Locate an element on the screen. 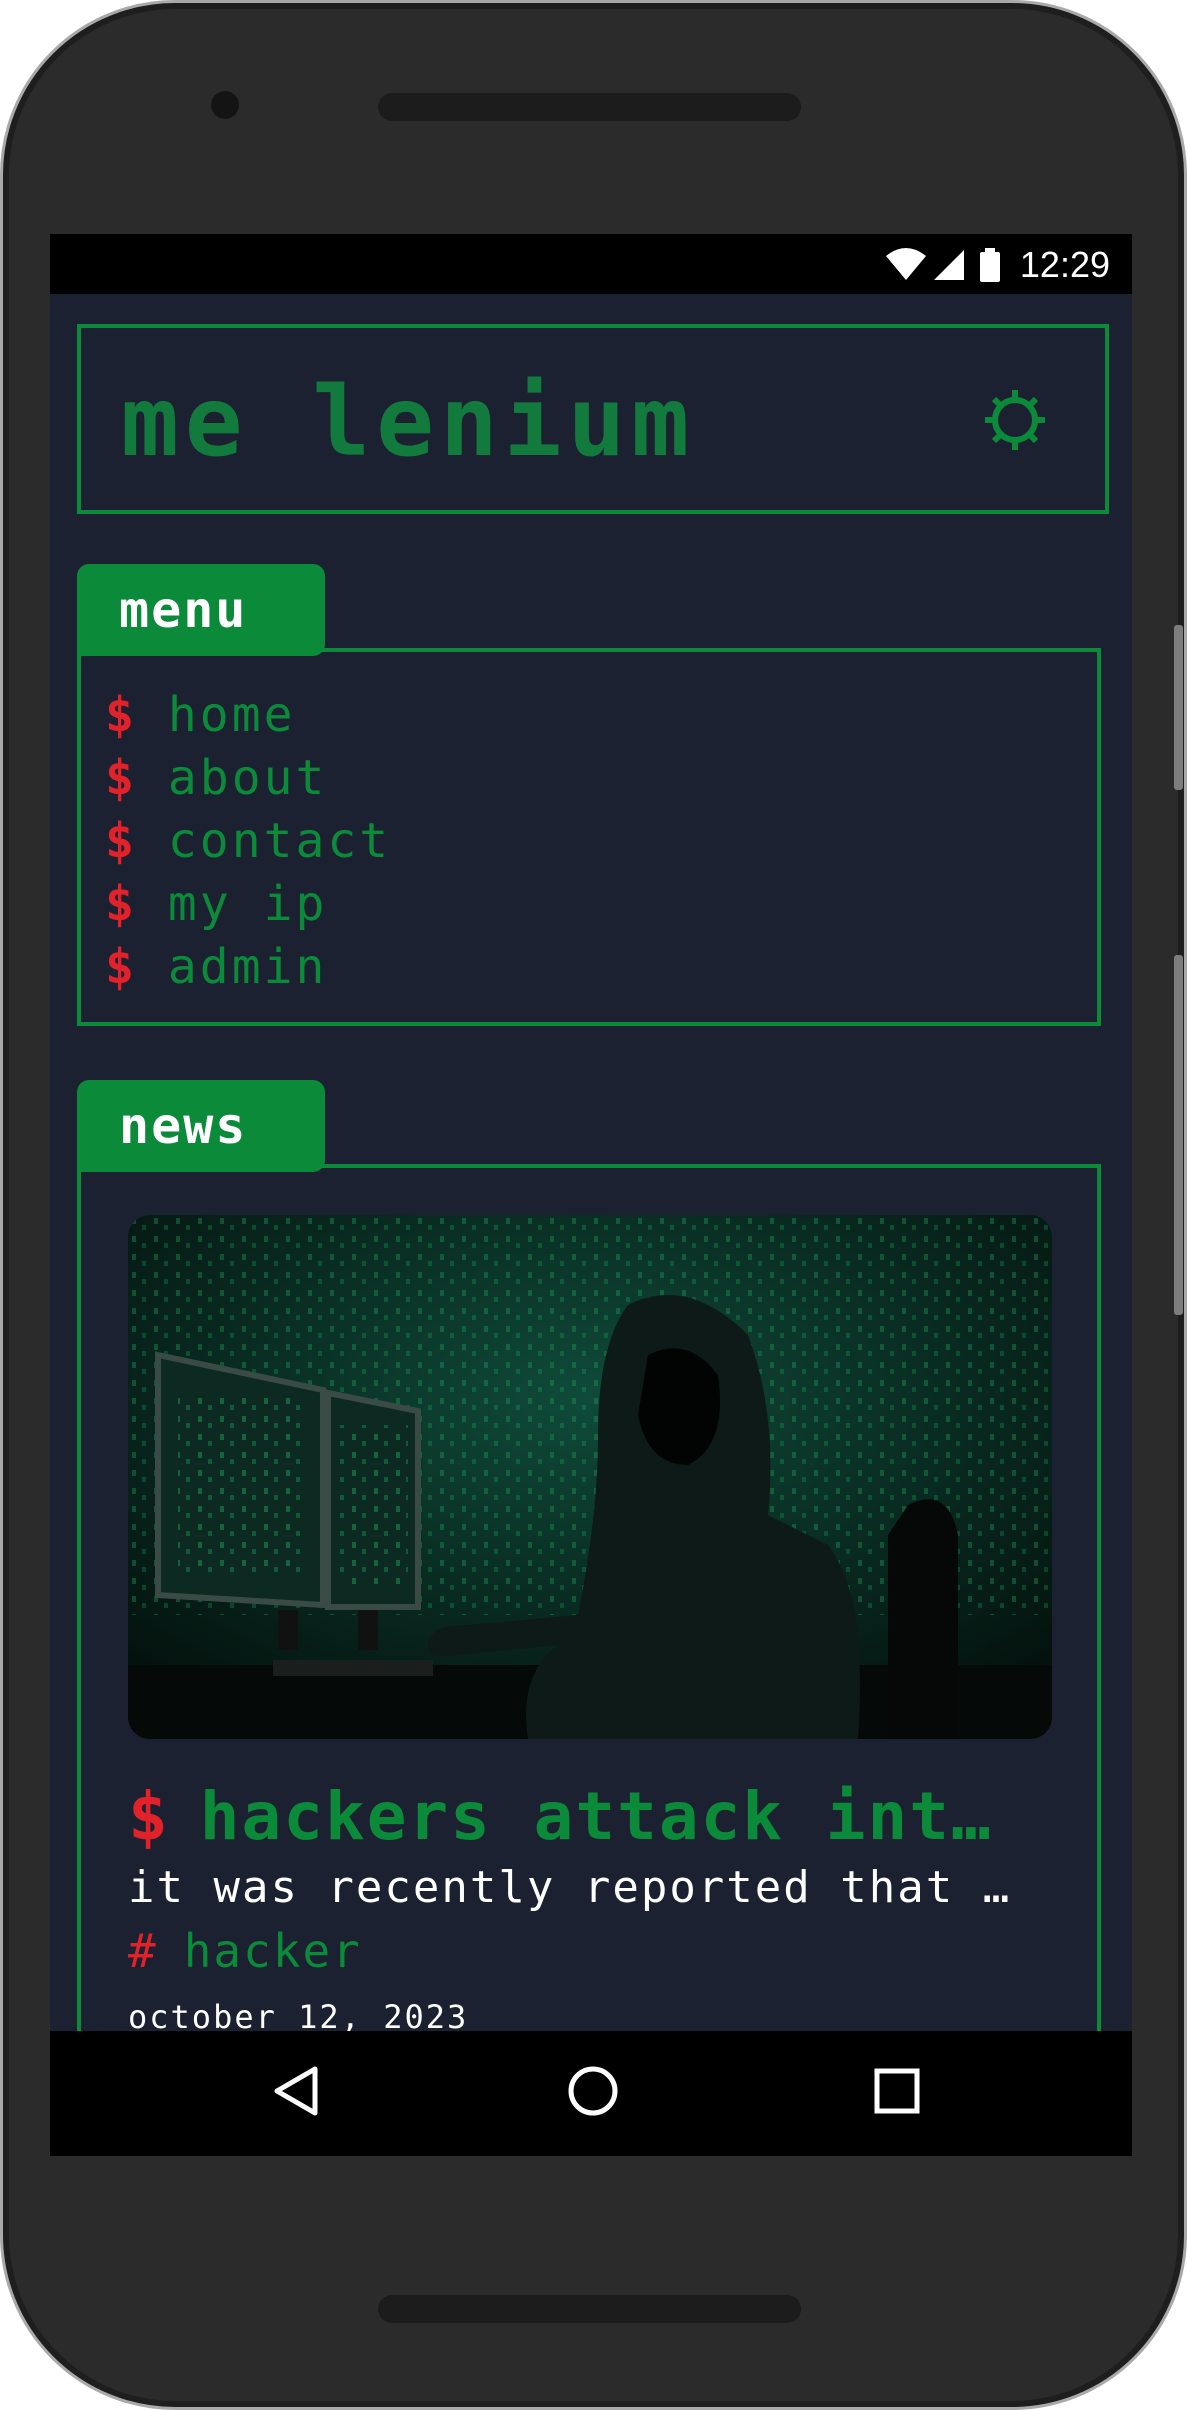 The image size is (1187, 2410). status-icons is located at coordinates (944, 267).